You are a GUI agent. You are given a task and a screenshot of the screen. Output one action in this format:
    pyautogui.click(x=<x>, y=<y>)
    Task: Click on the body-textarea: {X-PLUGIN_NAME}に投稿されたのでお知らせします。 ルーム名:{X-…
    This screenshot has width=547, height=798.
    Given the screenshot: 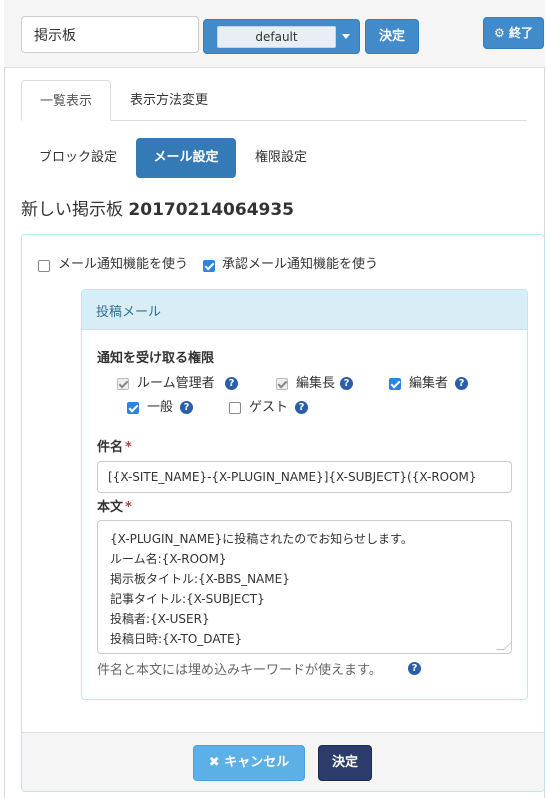 What is the action you would take?
    pyautogui.click(x=304, y=587)
    